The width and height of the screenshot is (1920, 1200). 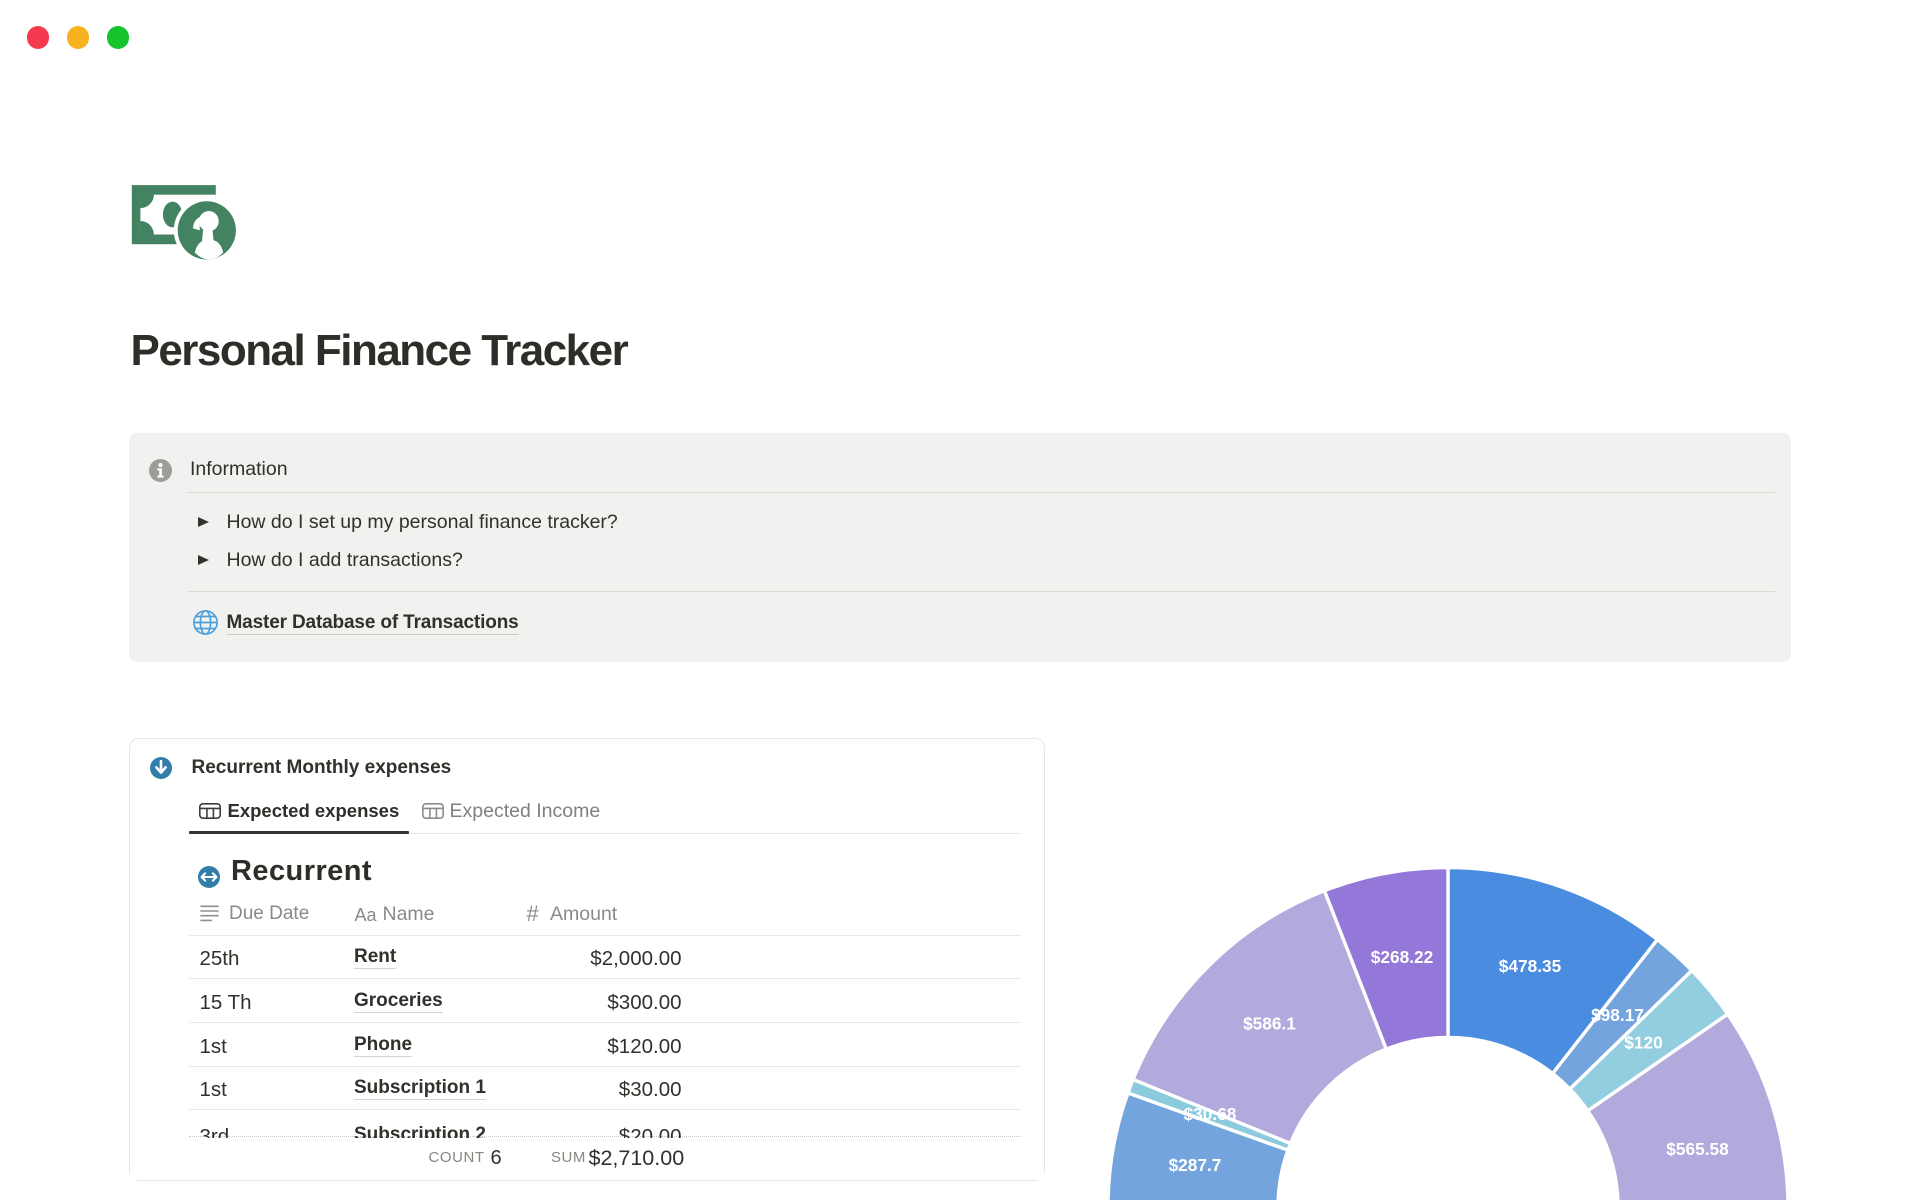 I want to click on svg-text: $586.1, so click(x=1269, y=1024).